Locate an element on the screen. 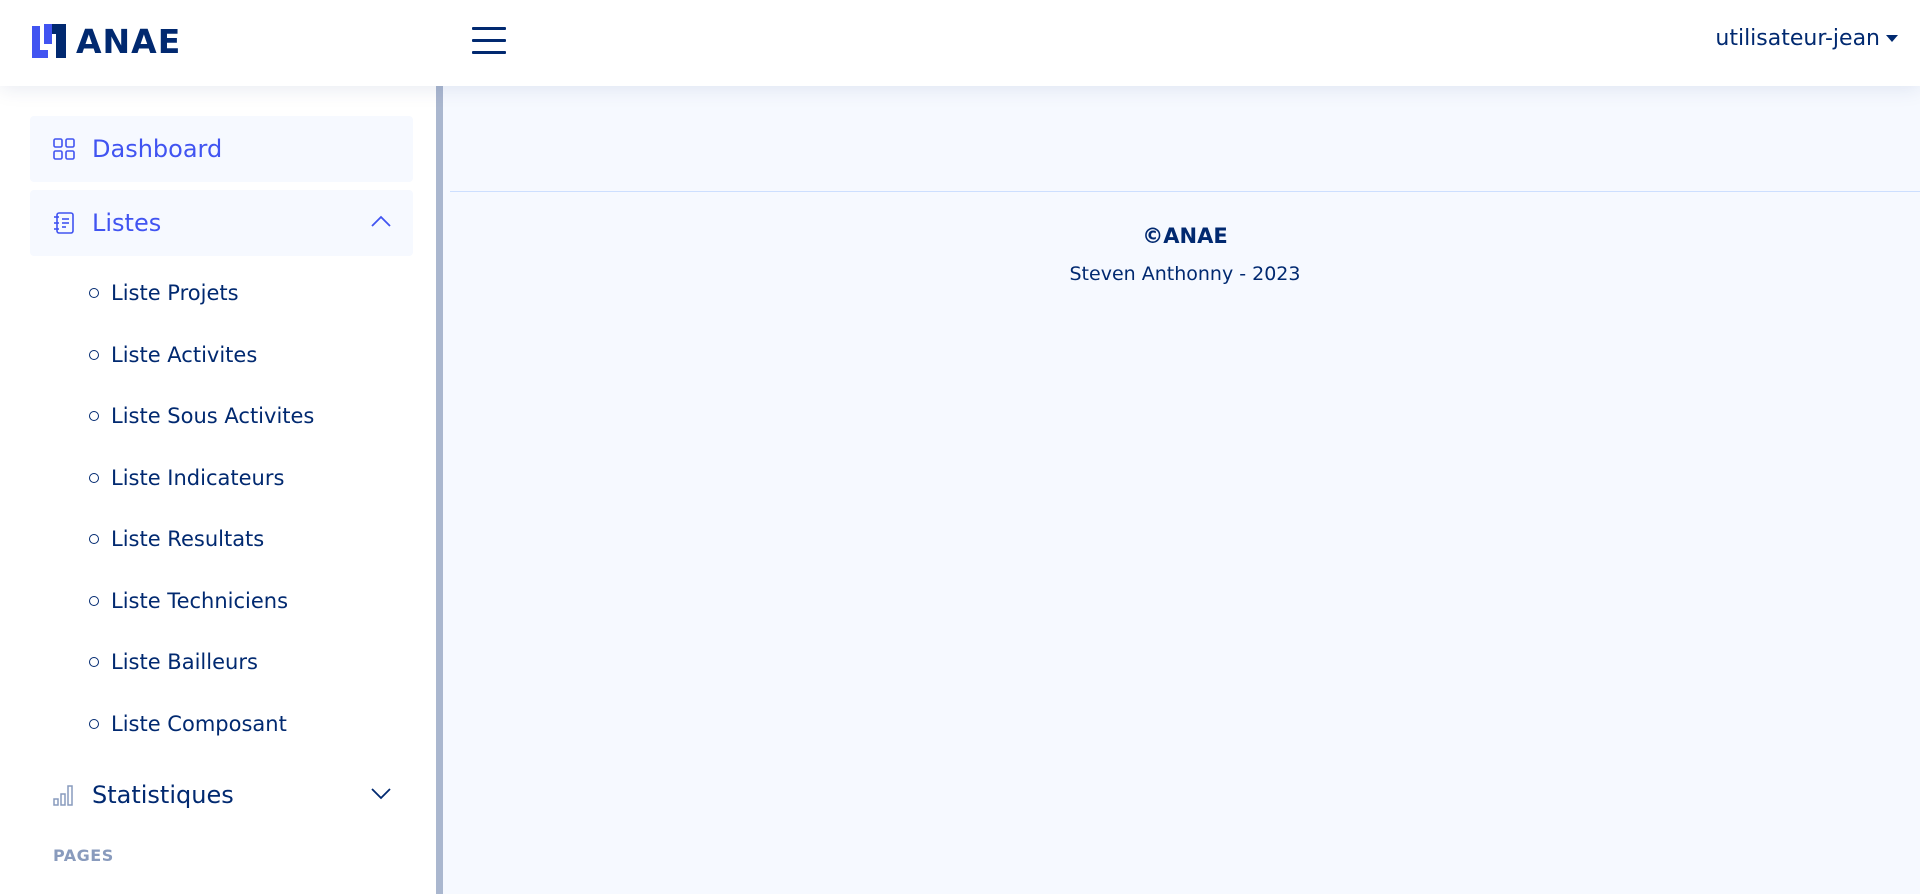 The image size is (1920, 894). sidebar-subitem-liste-resultats: Liste Resultats is located at coordinates (176, 539).